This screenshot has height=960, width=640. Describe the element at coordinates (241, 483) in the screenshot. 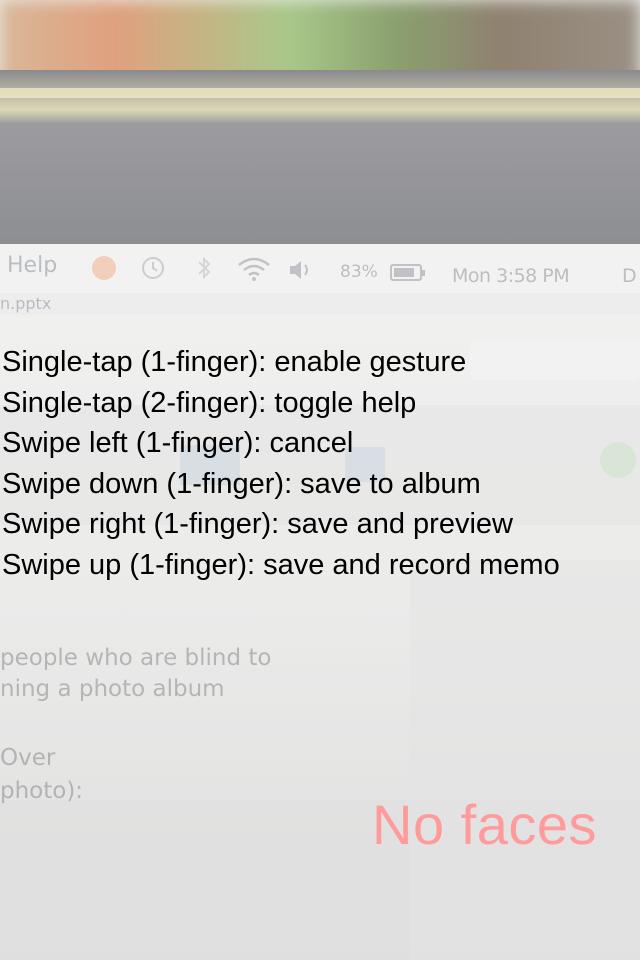

I see `help-line-swipe-down: Swipe down (1-finger): save to album` at that location.